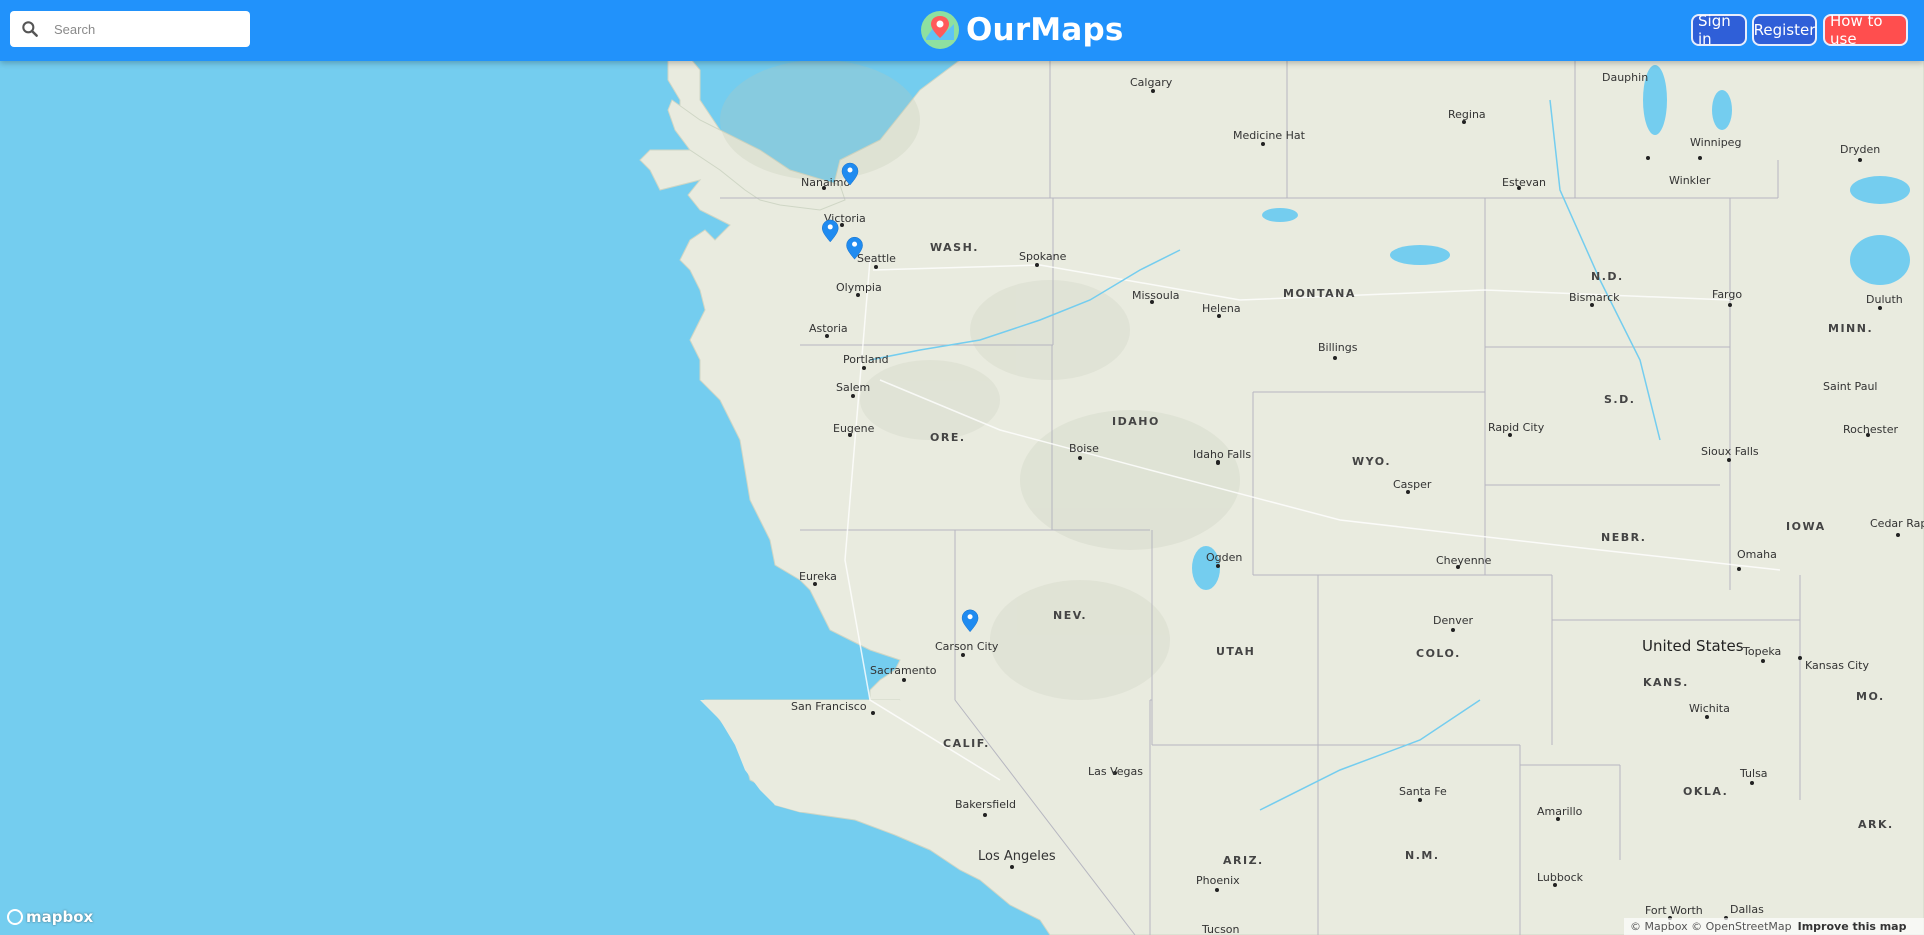  What do you see at coordinates (854, 428) in the screenshot?
I see `city-label: Eugene` at bounding box center [854, 428].